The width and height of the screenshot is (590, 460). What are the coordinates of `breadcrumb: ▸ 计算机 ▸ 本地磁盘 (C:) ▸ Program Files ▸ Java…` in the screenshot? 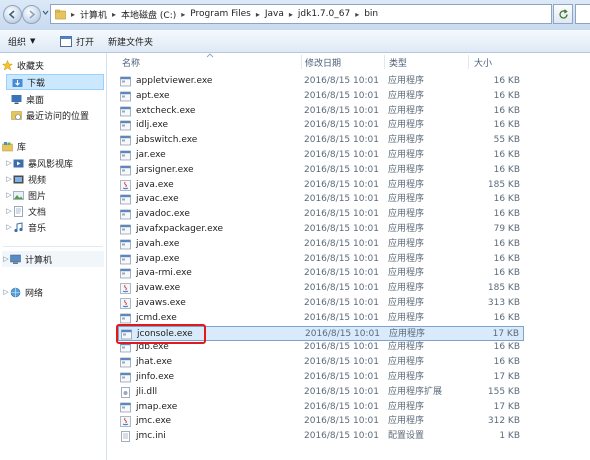 It's located at (301, 14).